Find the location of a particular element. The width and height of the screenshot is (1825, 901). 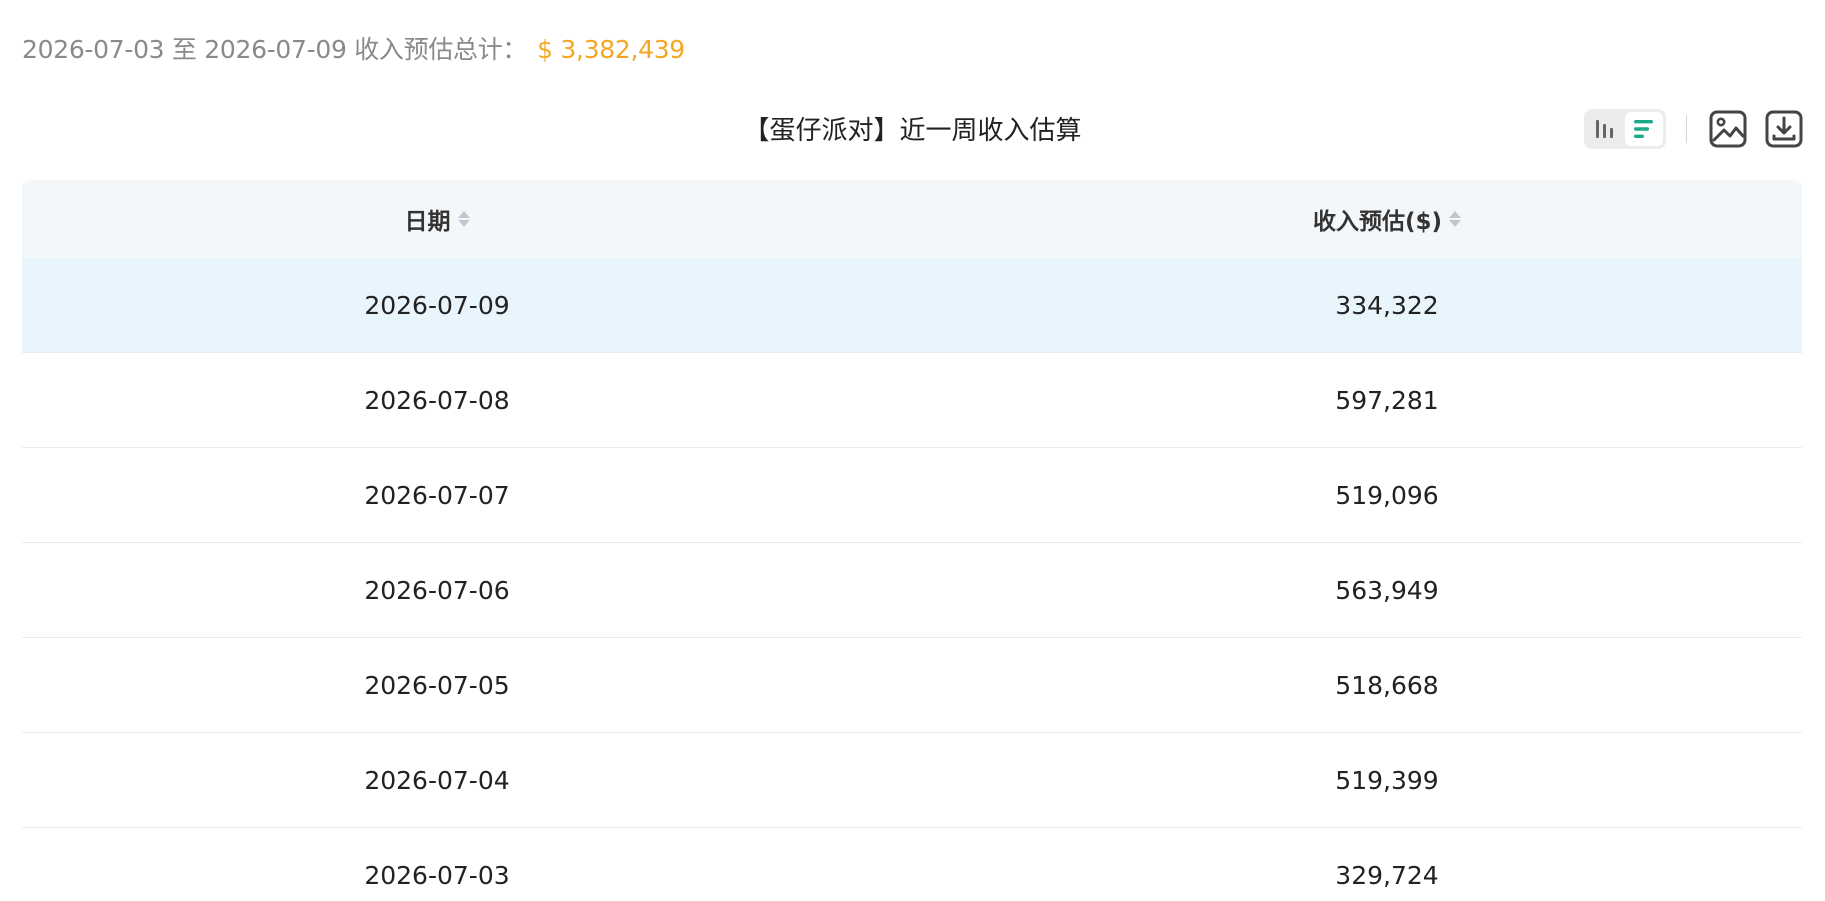

summary-total-amount: $ 3,382,439 is located at coordinates (611, 49).